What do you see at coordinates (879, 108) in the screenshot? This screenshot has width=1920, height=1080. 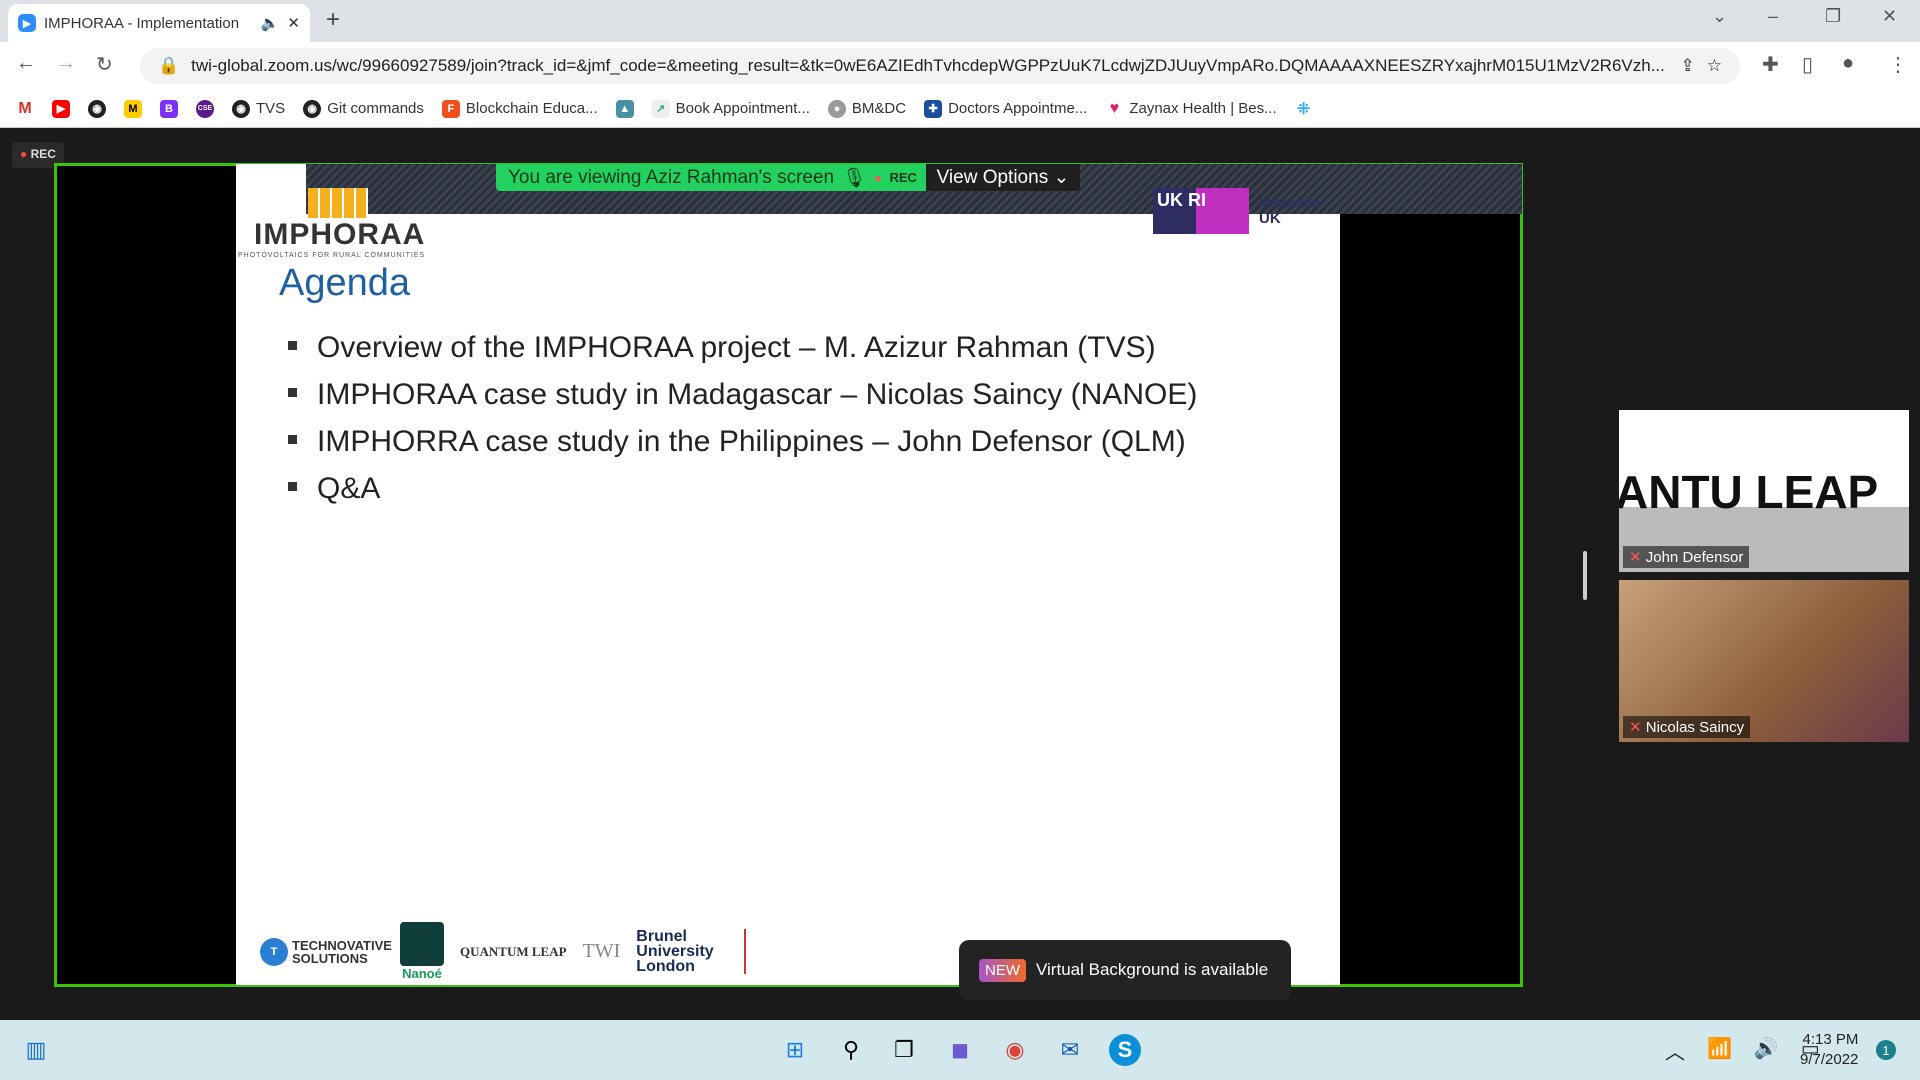 I see `bookmark-label: BM&DC` at bounding box center [879, 108].